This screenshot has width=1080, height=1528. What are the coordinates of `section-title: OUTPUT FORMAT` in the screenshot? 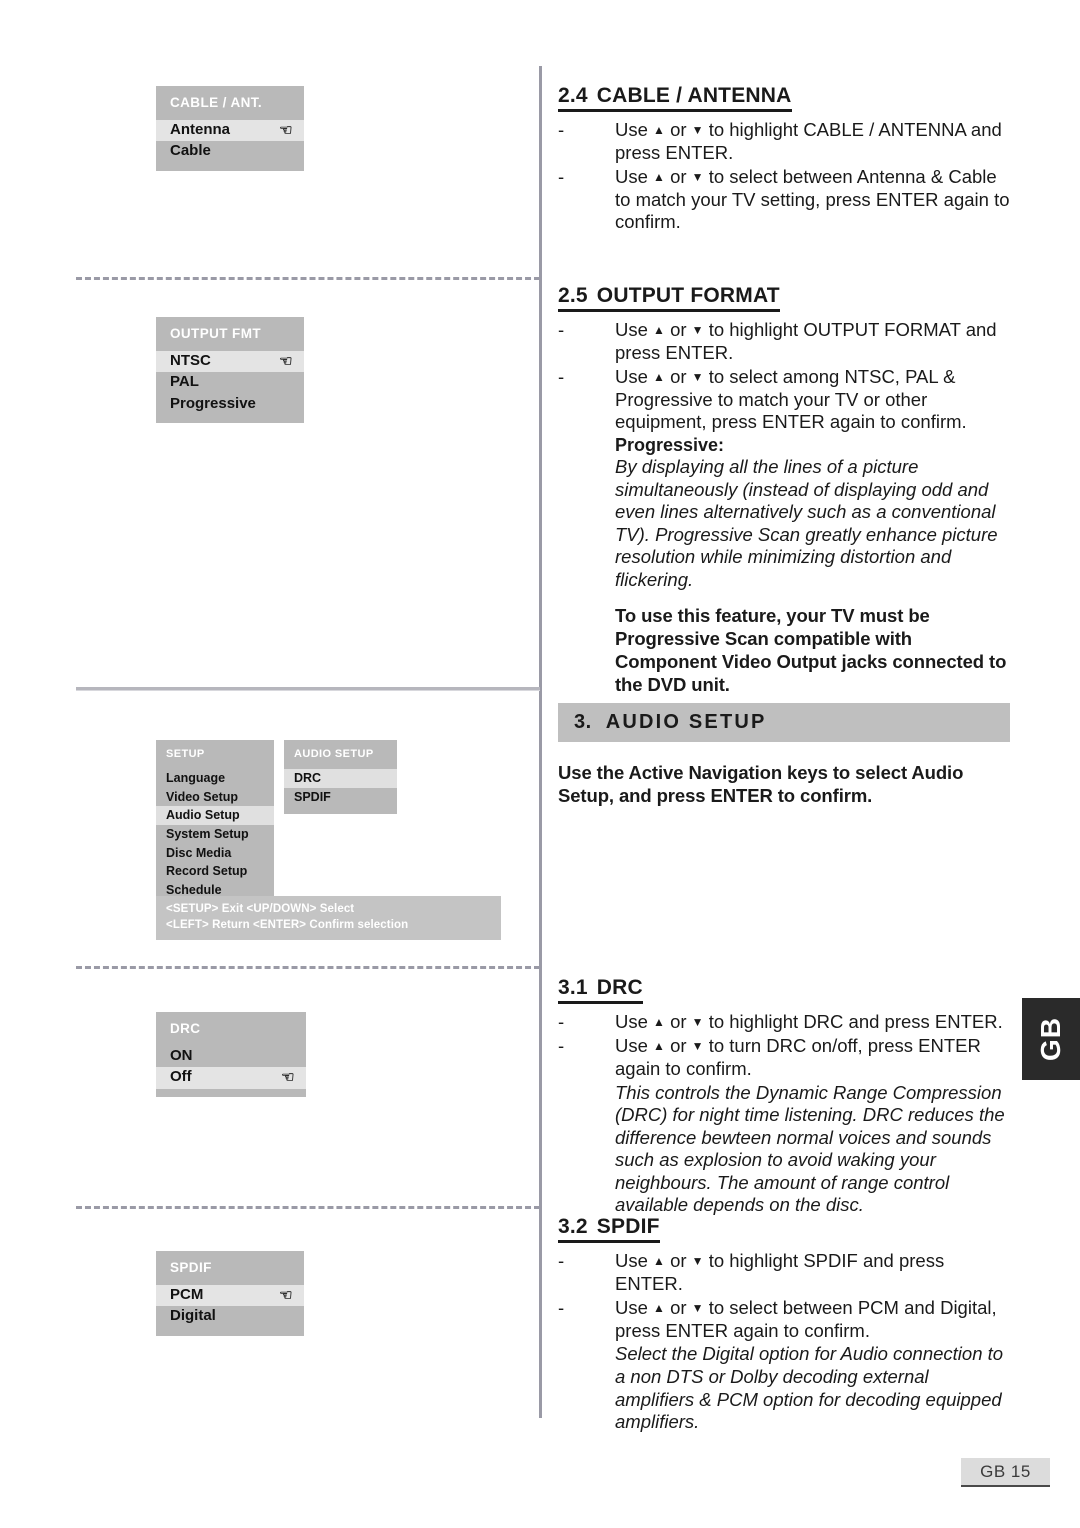 It's located at (688, 295).